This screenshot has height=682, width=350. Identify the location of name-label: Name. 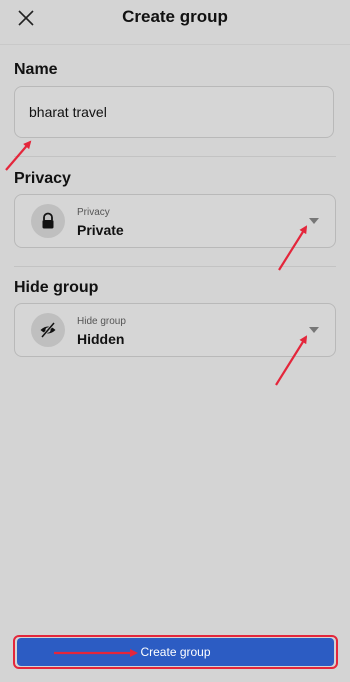
(36, 69).